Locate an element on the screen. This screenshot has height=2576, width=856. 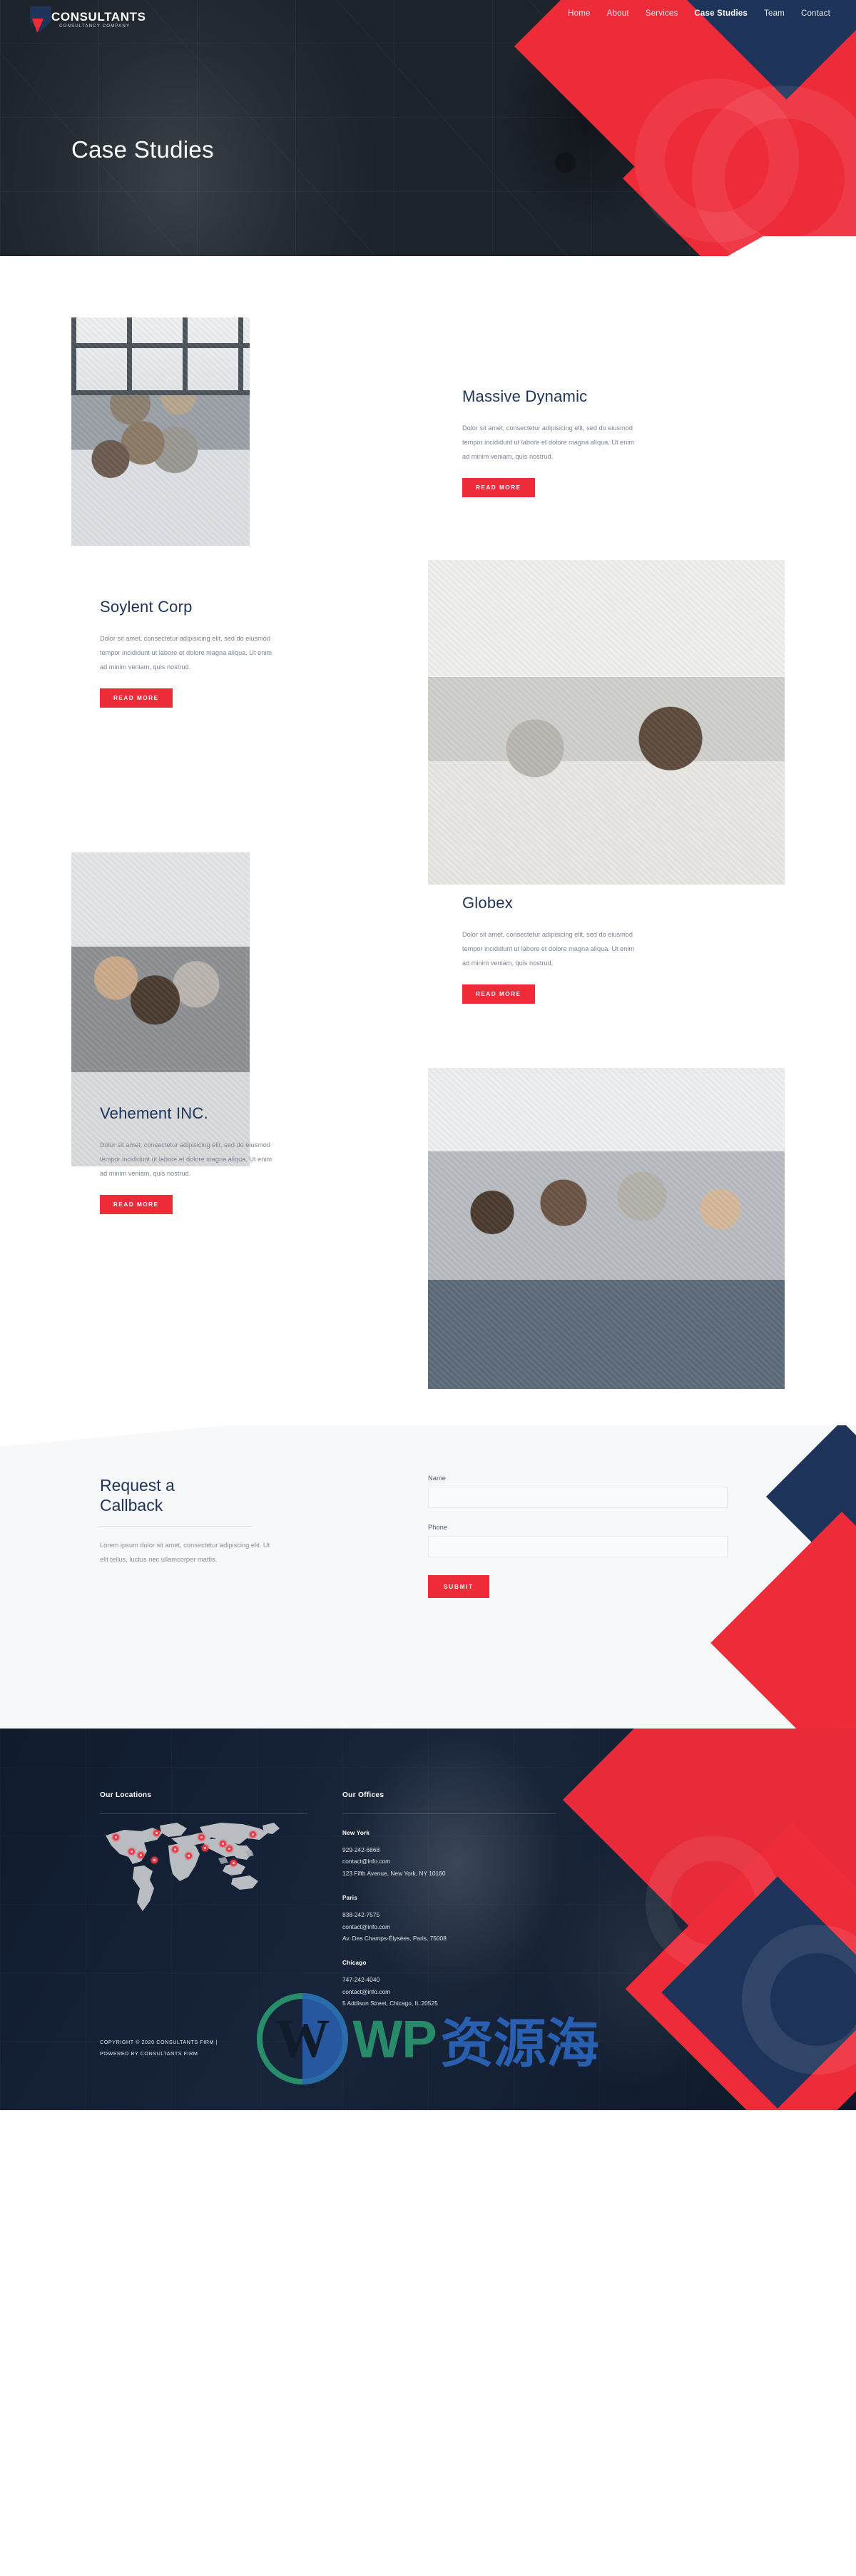
phone-input is located at coordinates (578, 1546).